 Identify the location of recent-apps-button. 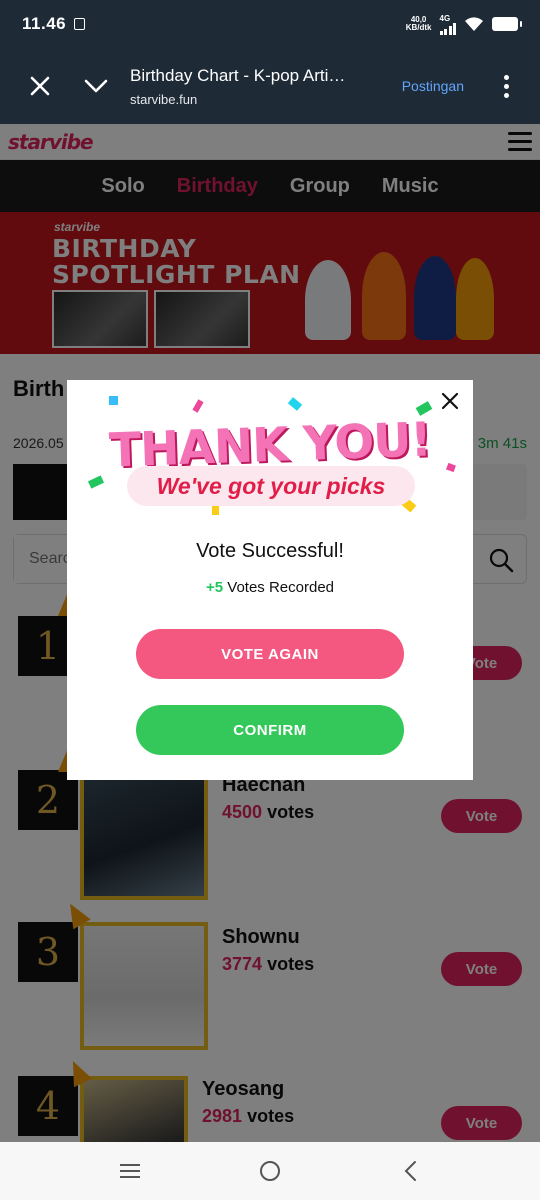
(130, 1171).